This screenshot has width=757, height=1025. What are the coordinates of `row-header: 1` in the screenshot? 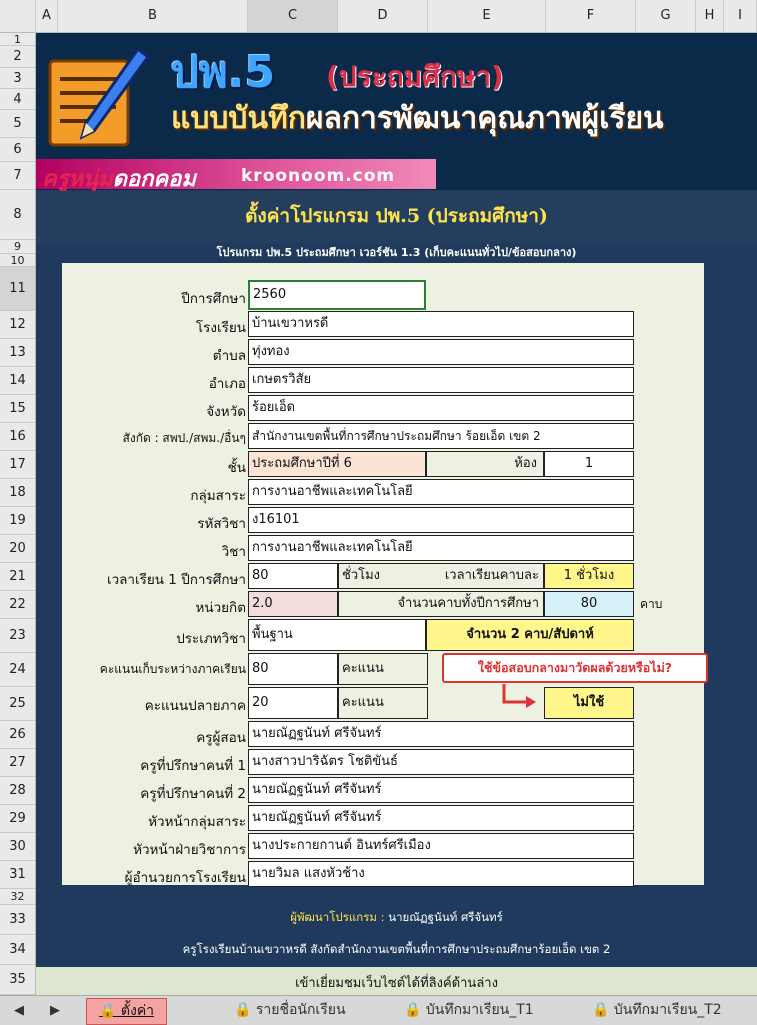 It's located at (17, 39).